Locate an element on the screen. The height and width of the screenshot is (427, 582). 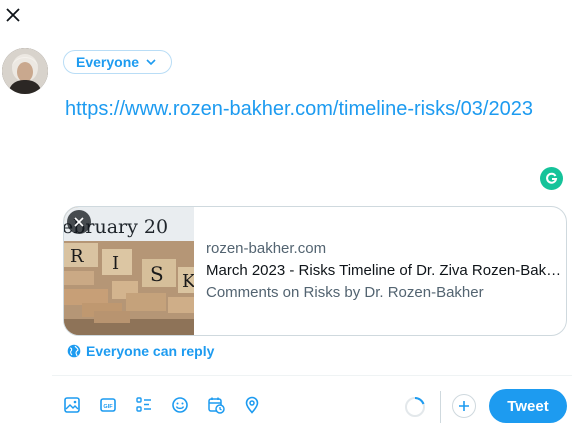
emoji-icon is located at coordinates (180, 405).